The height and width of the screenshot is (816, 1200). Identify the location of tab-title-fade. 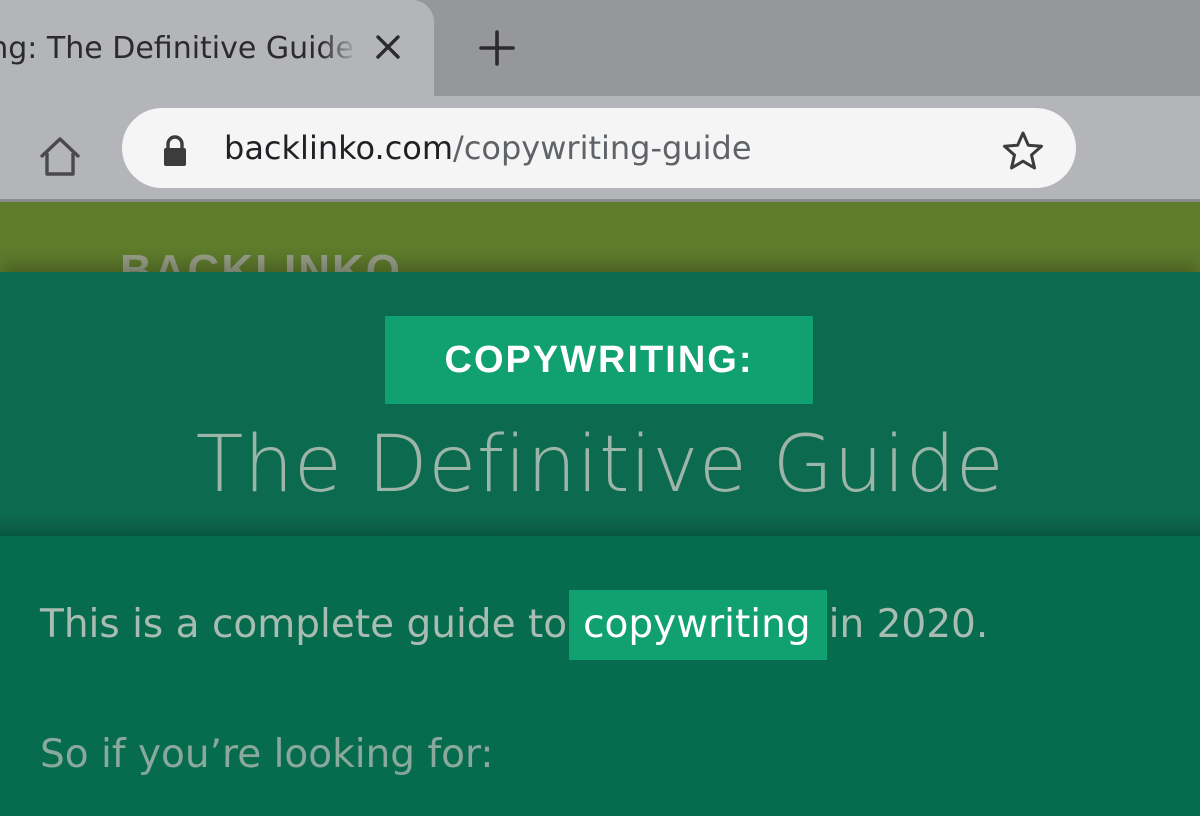
(339, 49).